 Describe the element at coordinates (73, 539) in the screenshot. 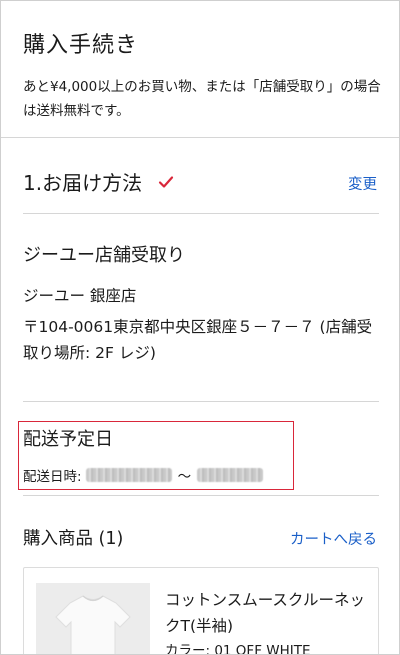

I see `products-section-title: 購入商品 (1)` at that location.